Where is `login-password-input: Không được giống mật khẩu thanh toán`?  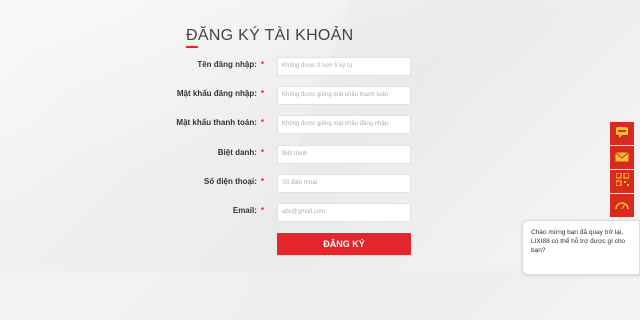
login-password-input: Không được giống mật khẩu thanh toán is located at coordinates (344, 95).